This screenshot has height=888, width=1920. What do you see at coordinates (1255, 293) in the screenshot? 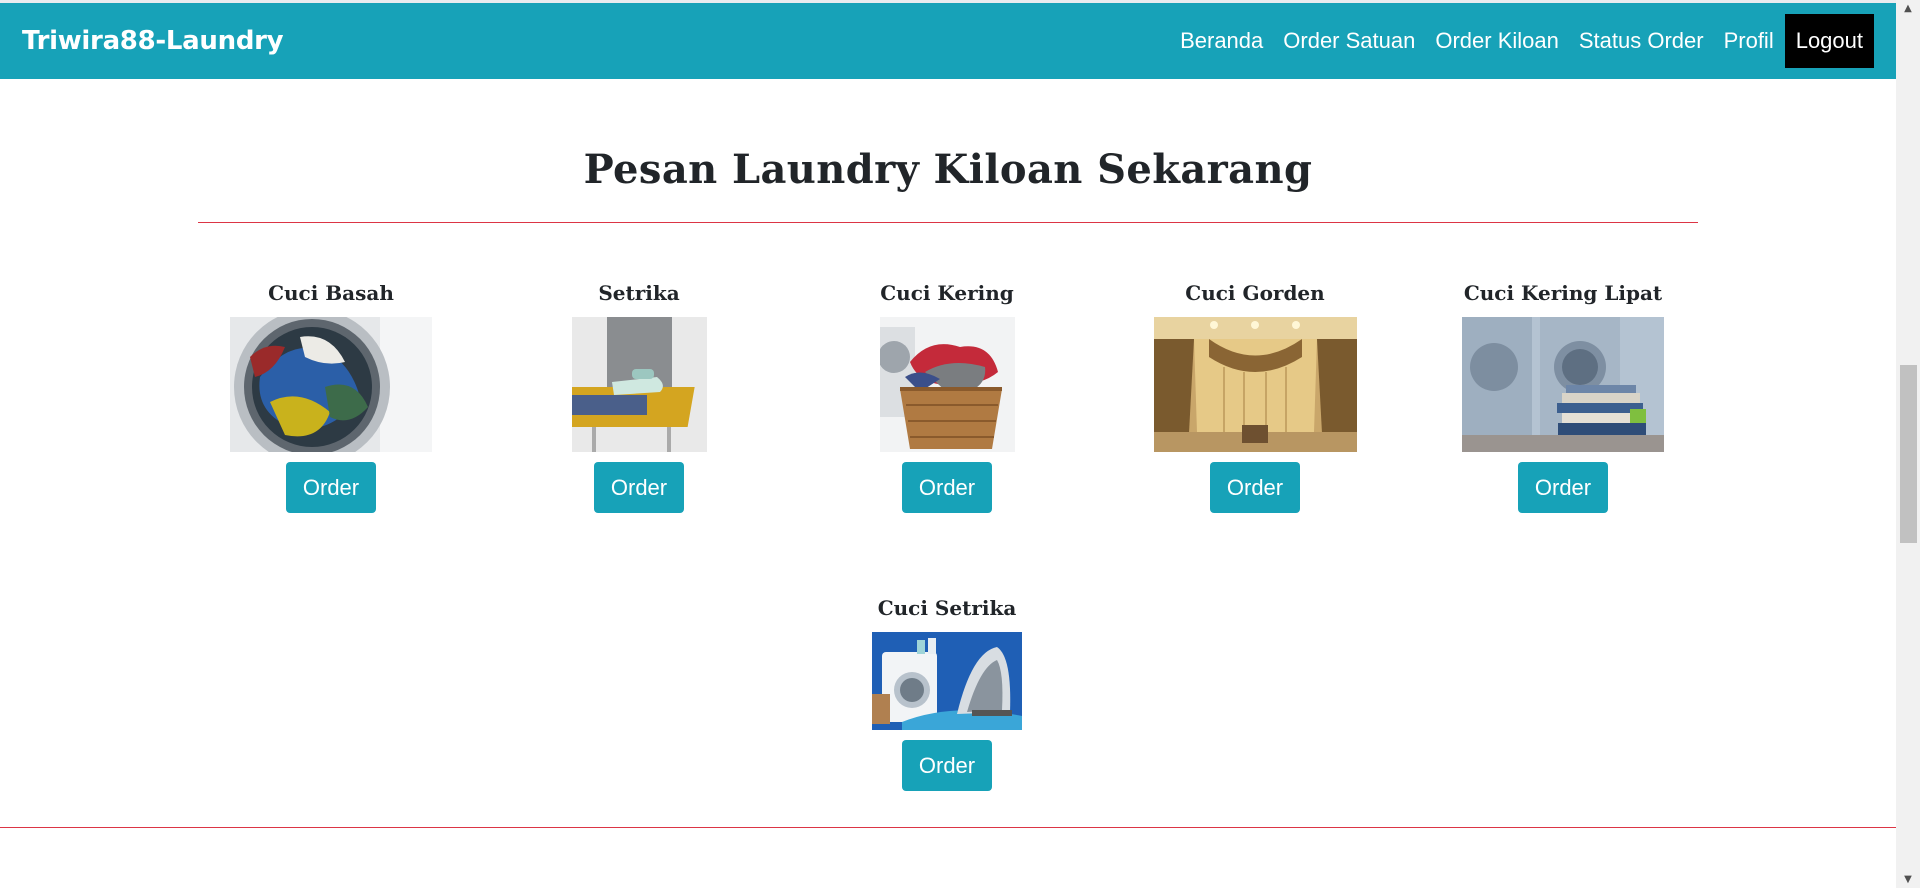
I see `service-title: Cuci Gorden` at bounding box center [1255, 293].